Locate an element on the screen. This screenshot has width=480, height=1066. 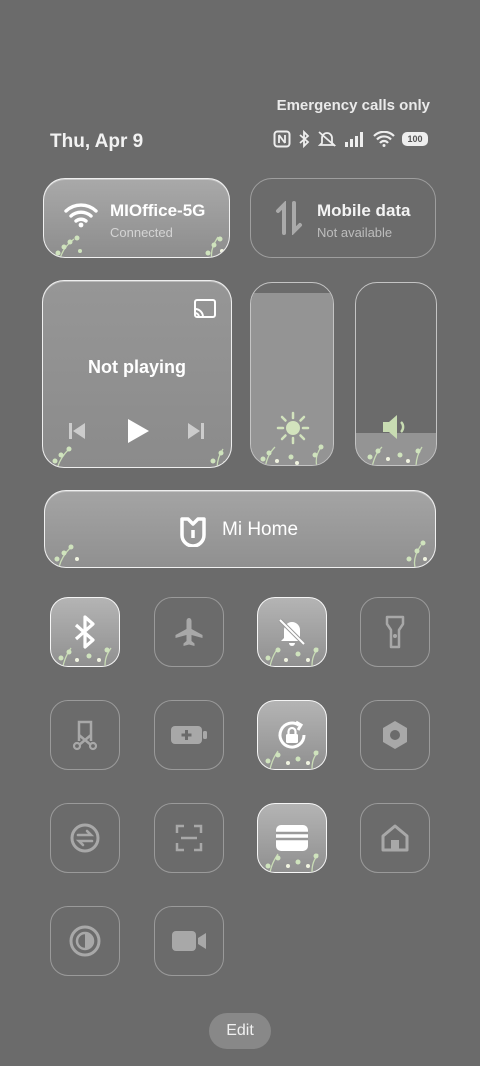
screenshot-icon is located at coordinates (85, 735).